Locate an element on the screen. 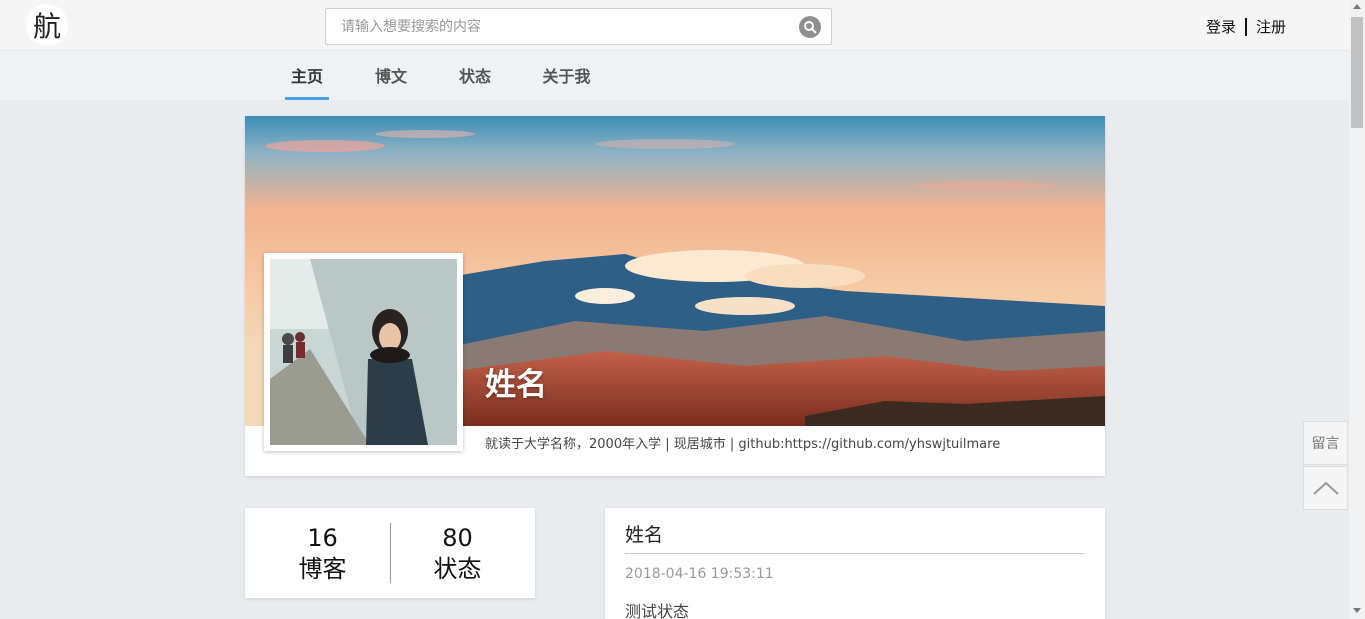 This screenshot has height=619, width=1365. scroll-up-arrow-icon is located at coordinates (1357, 6).